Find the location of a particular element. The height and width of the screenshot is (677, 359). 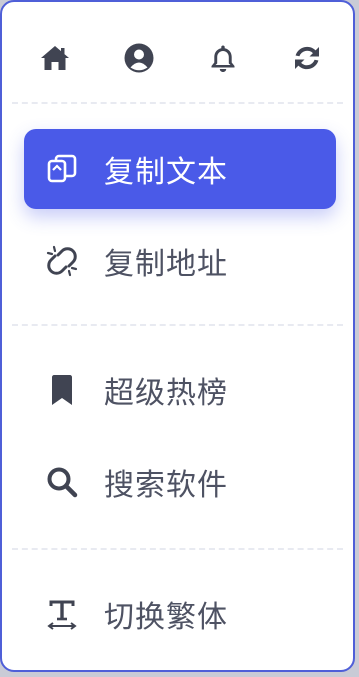

search-software-item: 搜索软件 is located at coordinates (180, 482).